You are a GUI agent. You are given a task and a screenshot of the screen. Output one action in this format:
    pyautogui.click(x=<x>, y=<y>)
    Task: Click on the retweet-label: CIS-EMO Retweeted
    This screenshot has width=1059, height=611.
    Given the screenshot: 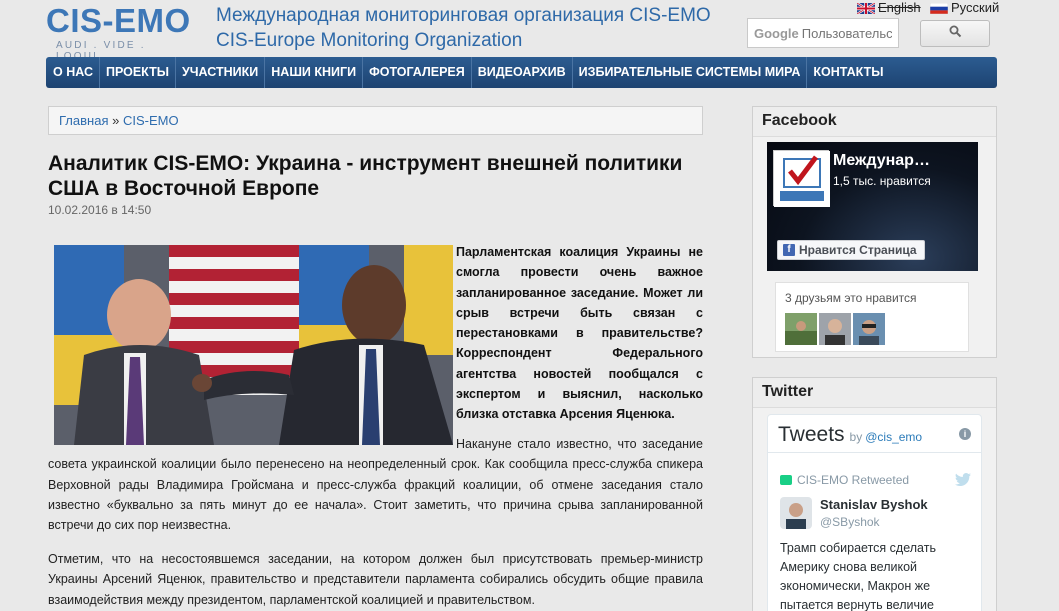 What is the action you would take?
    pyautogui.click(x=853, y=480)
    